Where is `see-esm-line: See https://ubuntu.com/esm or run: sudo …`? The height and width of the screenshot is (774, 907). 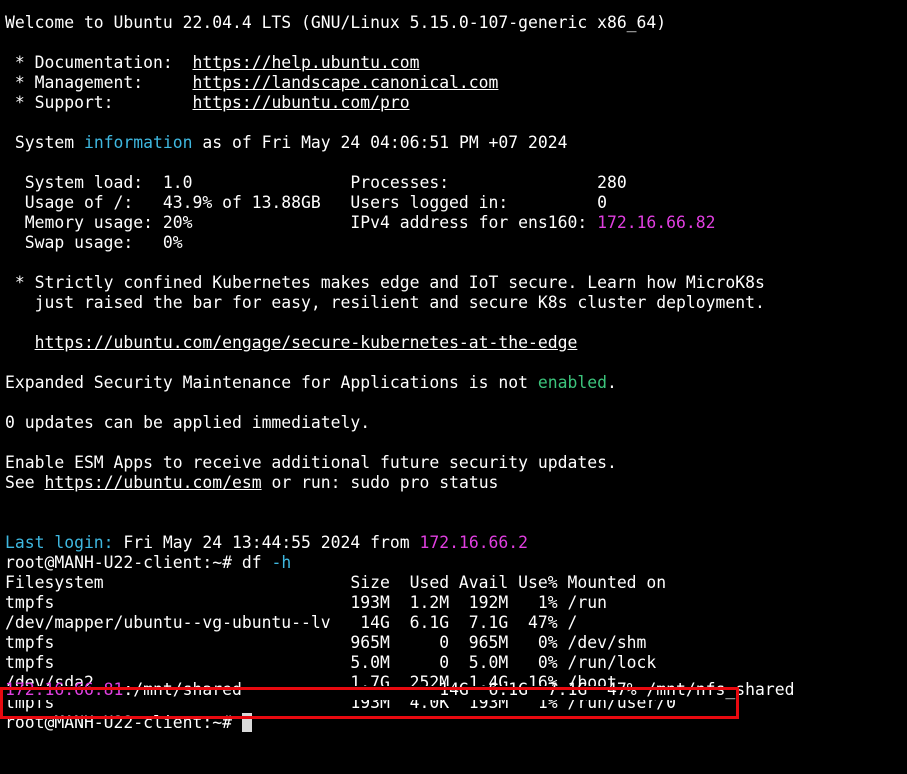
see-esm-line: See https://ubuntu.com/esm or run: sudo … is located at coordinates (456, 483).